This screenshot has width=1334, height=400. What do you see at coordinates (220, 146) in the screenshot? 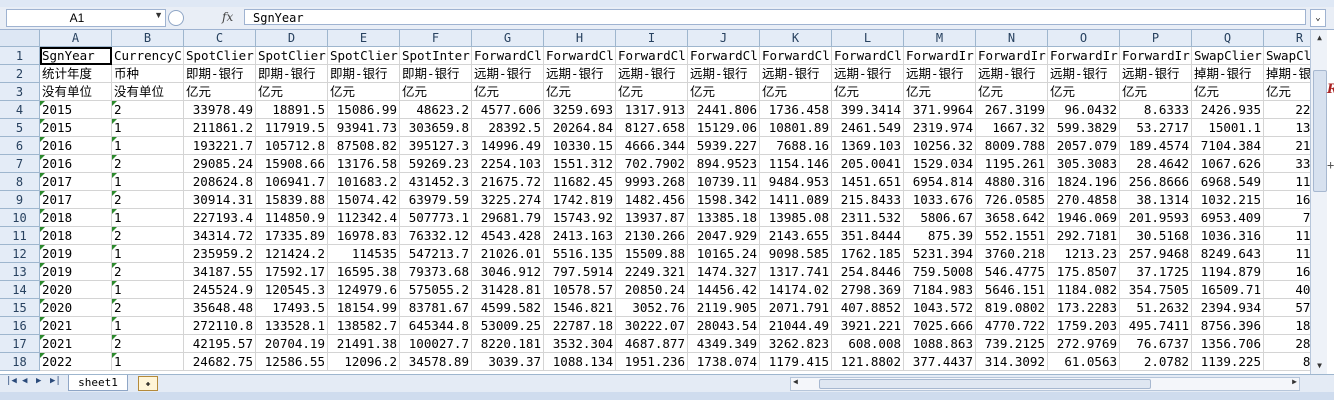
I see `table-cell: 193221.7` at bounding box center [220, 146].